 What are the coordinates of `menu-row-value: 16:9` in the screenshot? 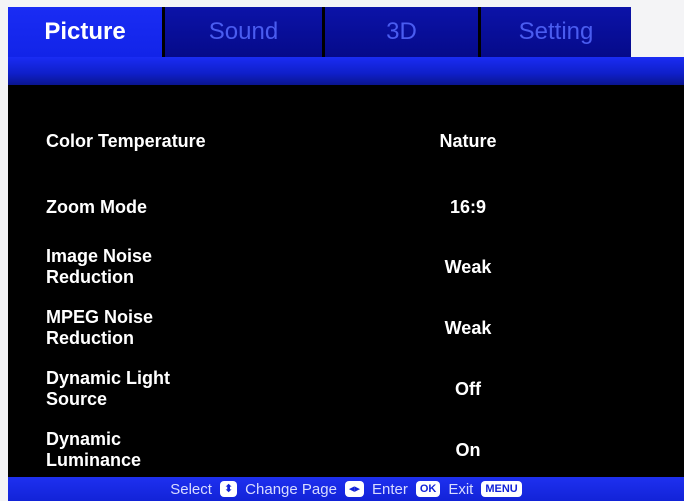 It's located at (468, 206).